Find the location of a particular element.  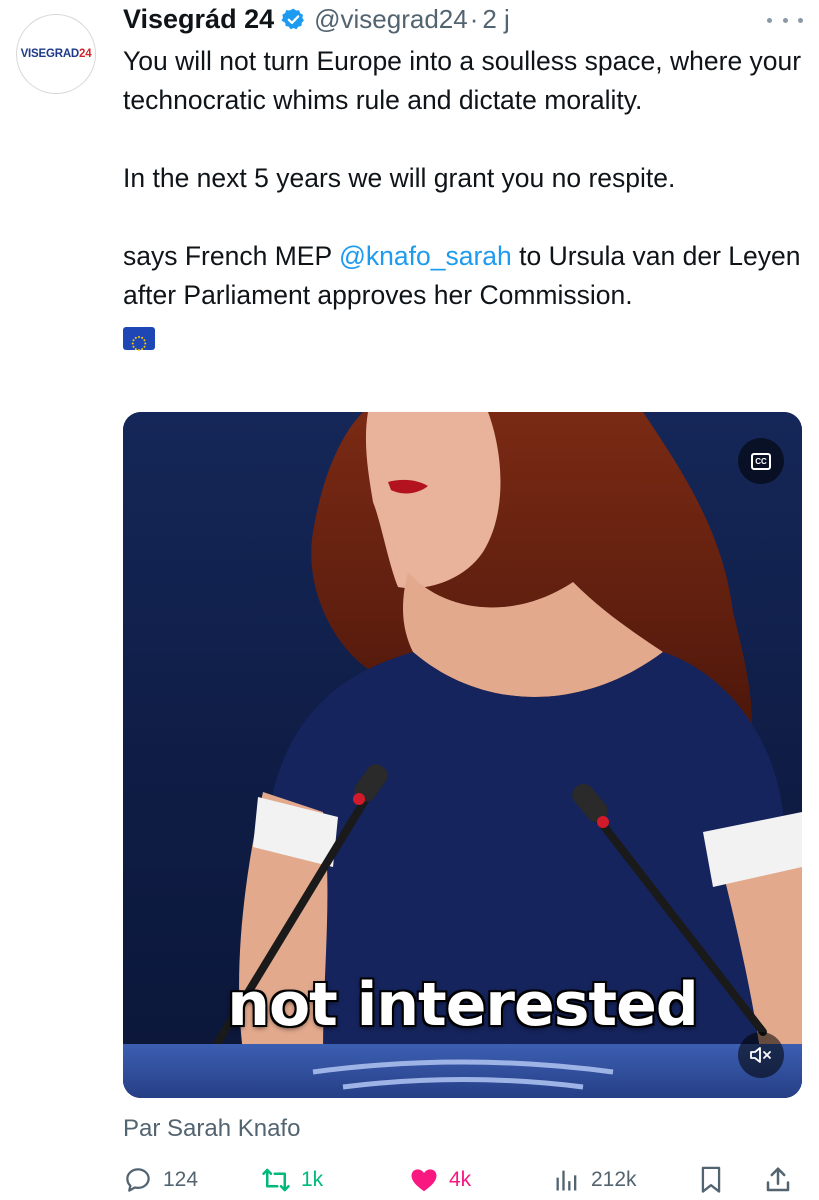

captions-button: CC is located at coordinates (761, 461).